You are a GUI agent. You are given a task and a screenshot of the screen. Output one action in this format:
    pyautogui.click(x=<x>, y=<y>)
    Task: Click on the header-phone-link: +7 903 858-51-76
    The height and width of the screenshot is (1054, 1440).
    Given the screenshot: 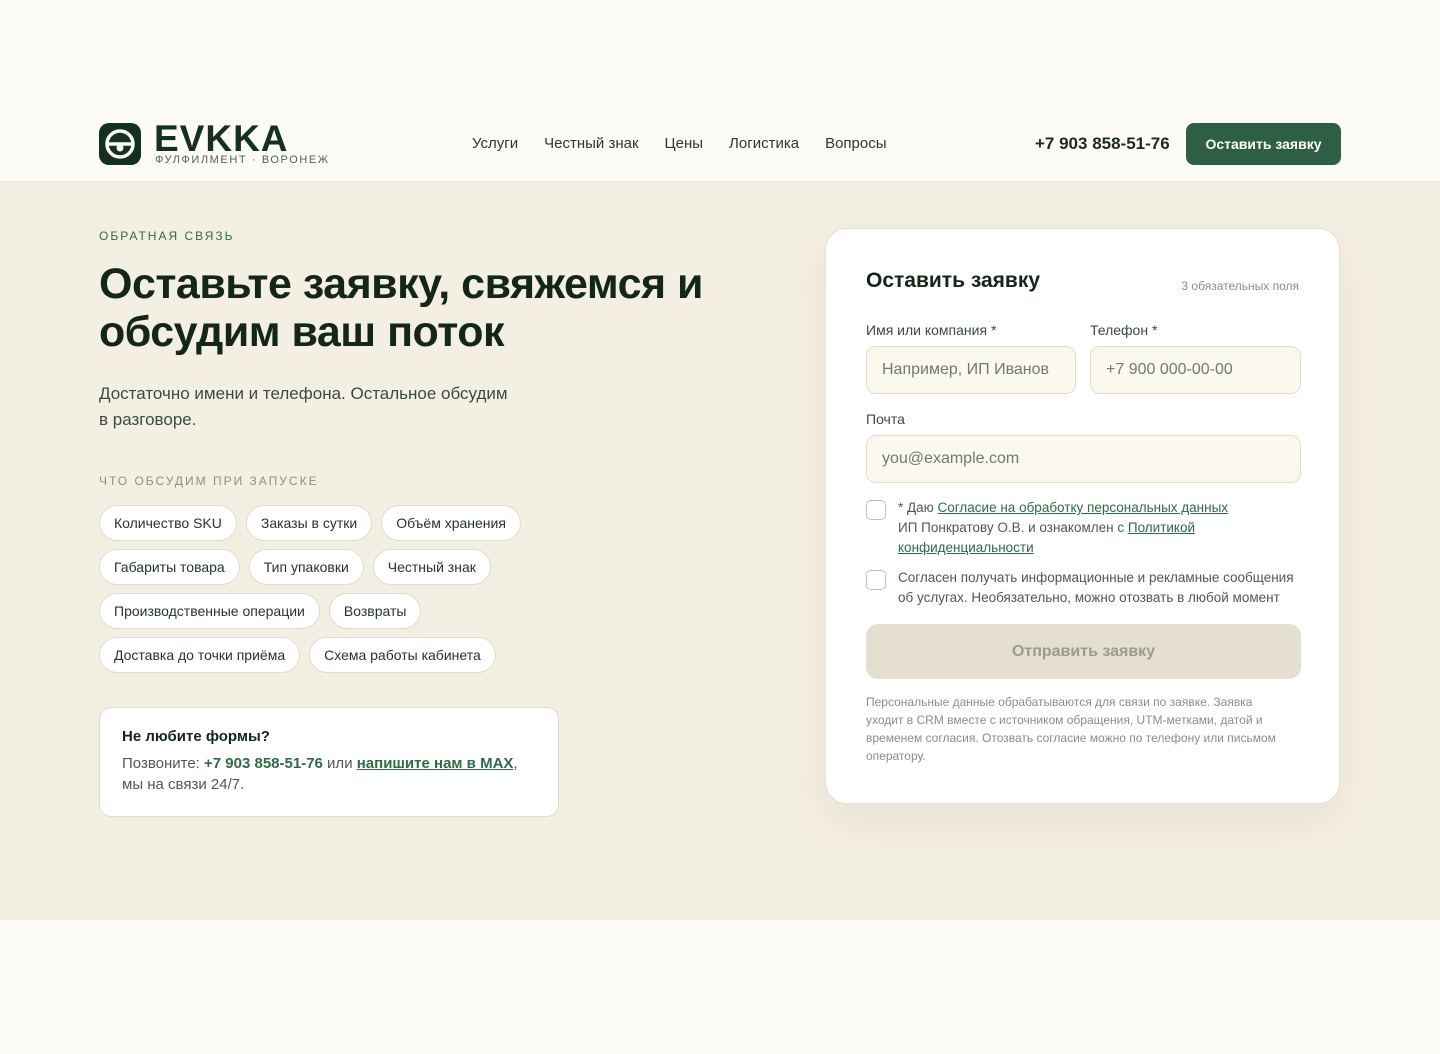 What is the action you would take?
    pyautogui.click(x=1102, y=144)
    